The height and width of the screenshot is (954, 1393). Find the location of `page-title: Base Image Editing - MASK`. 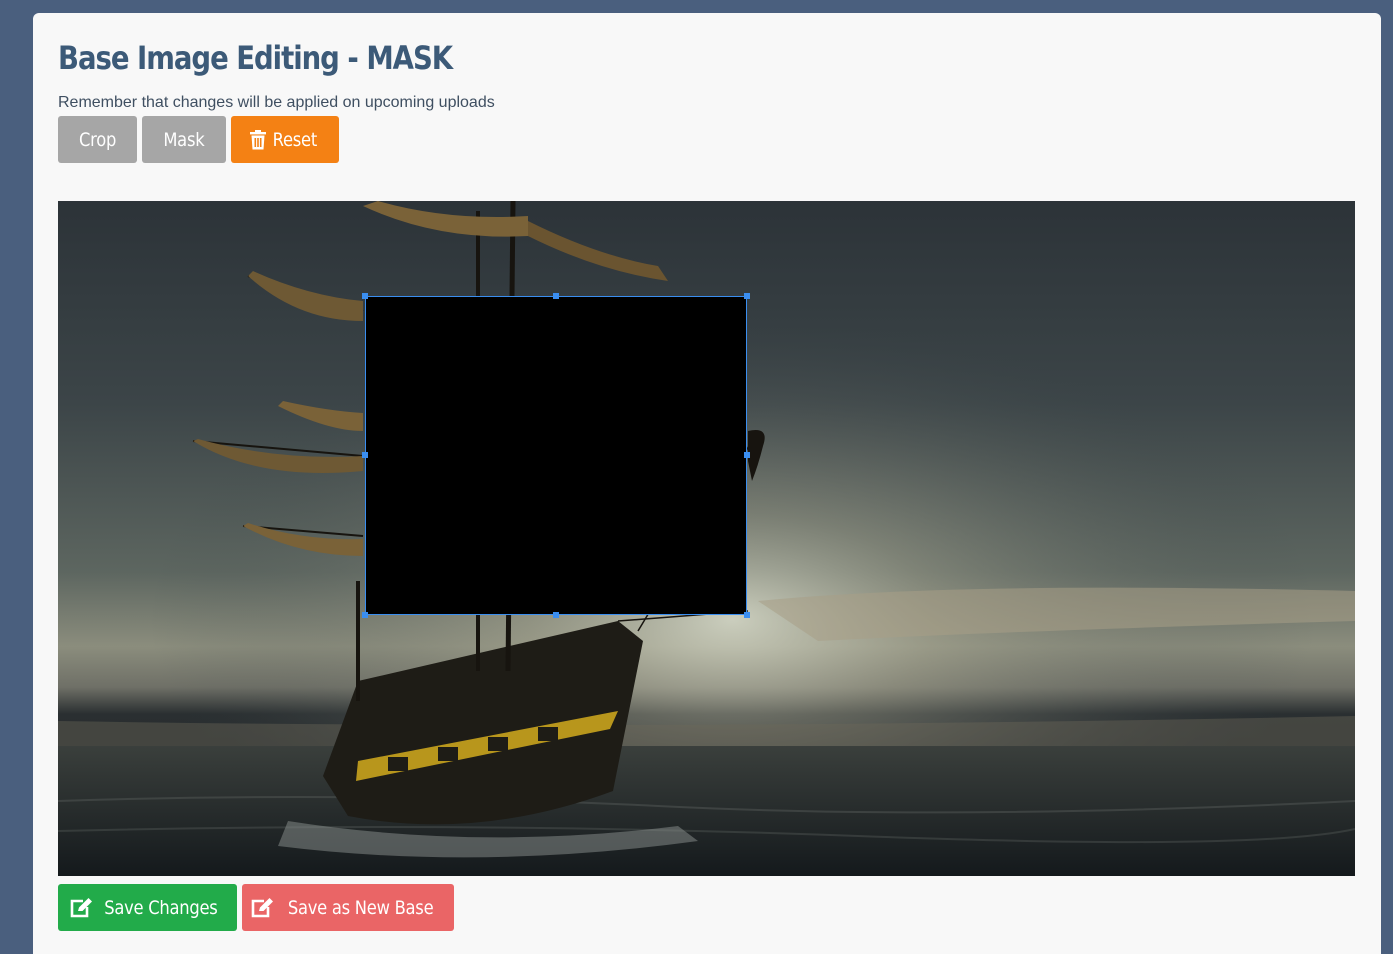

page-title: Base Image Editing - MASK is located at coordinates (255, 58).